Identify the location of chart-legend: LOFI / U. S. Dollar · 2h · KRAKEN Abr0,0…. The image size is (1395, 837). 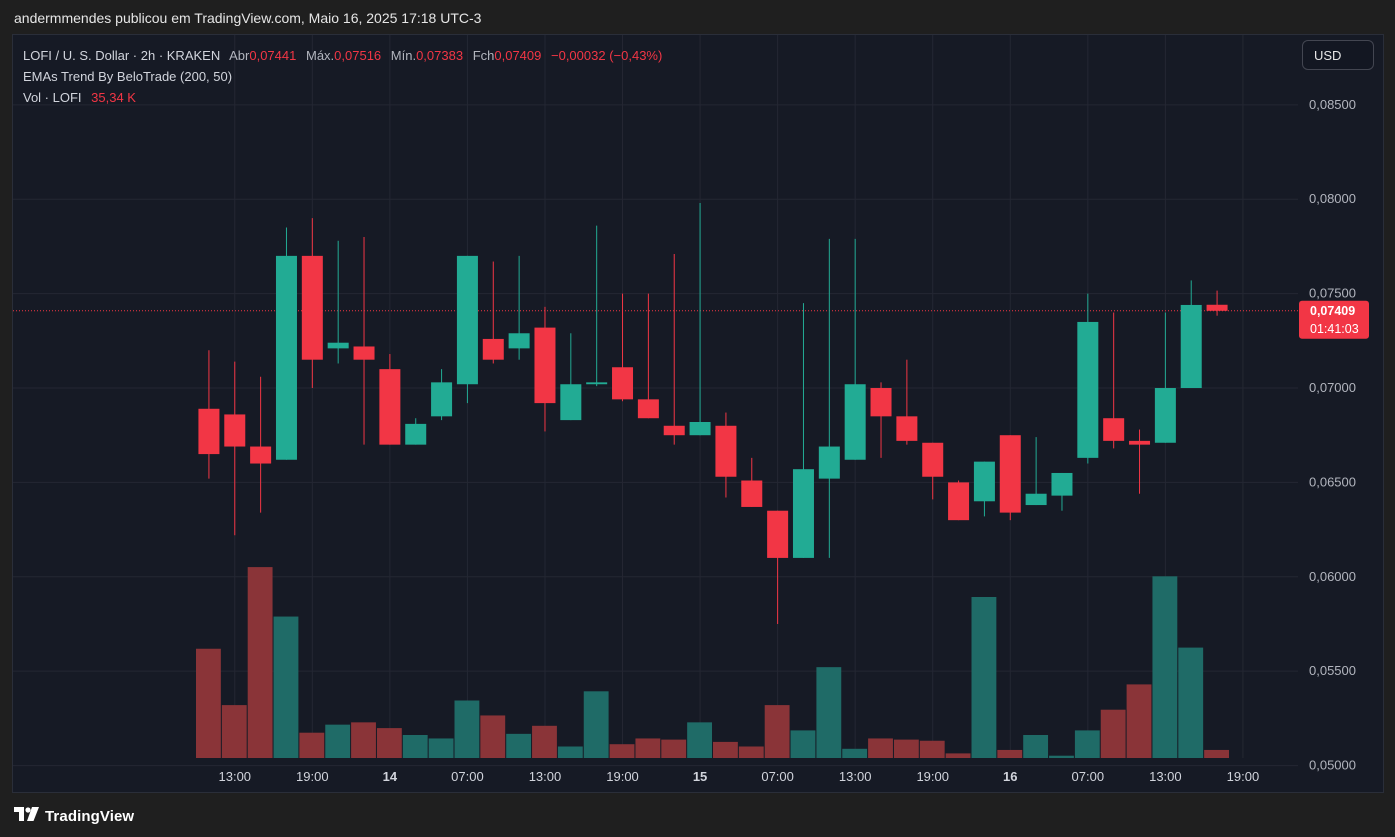
(342, 76).